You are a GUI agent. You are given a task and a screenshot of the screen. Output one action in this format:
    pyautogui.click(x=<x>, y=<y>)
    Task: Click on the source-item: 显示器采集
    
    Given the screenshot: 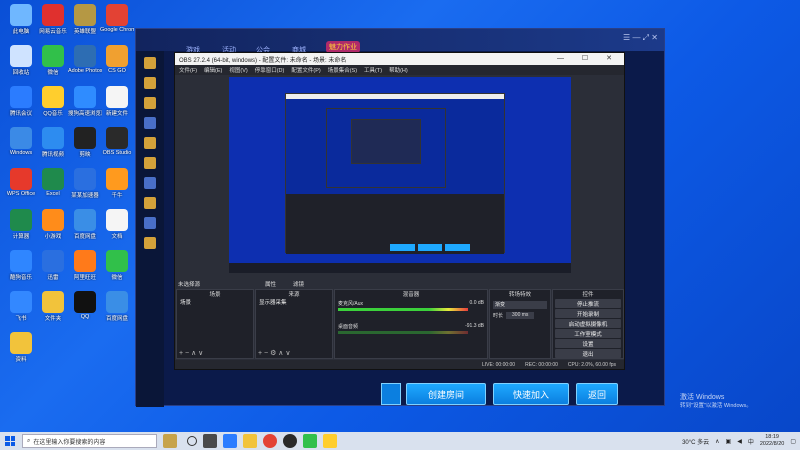 What is the action you would take?
    pyautogui.click(x=294, y=302)
    